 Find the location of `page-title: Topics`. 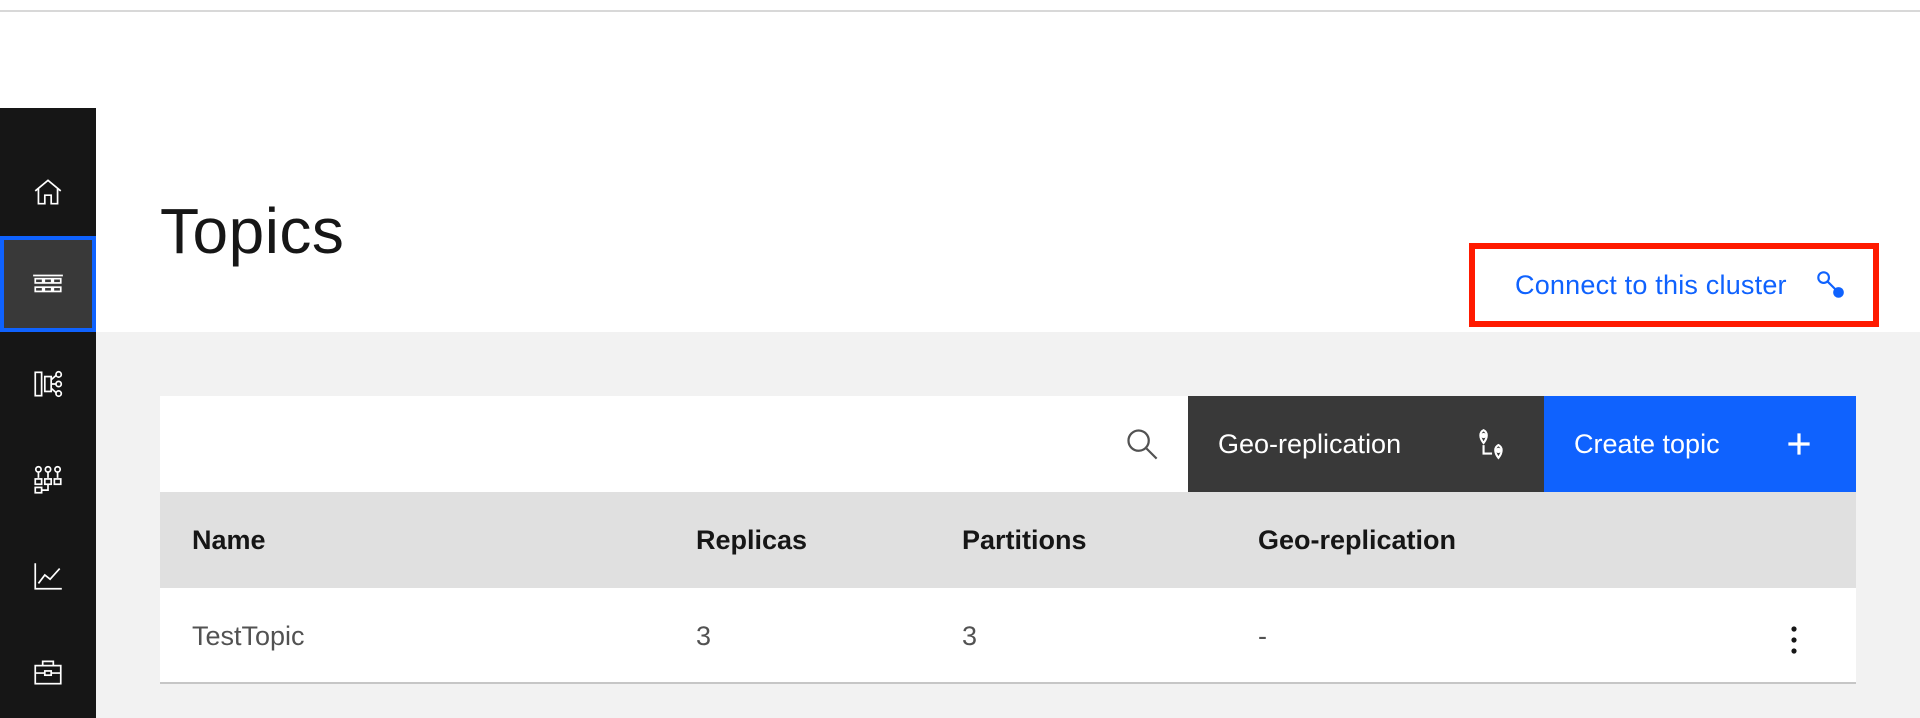

page-title: Topics is located at coordinates (252, 231).